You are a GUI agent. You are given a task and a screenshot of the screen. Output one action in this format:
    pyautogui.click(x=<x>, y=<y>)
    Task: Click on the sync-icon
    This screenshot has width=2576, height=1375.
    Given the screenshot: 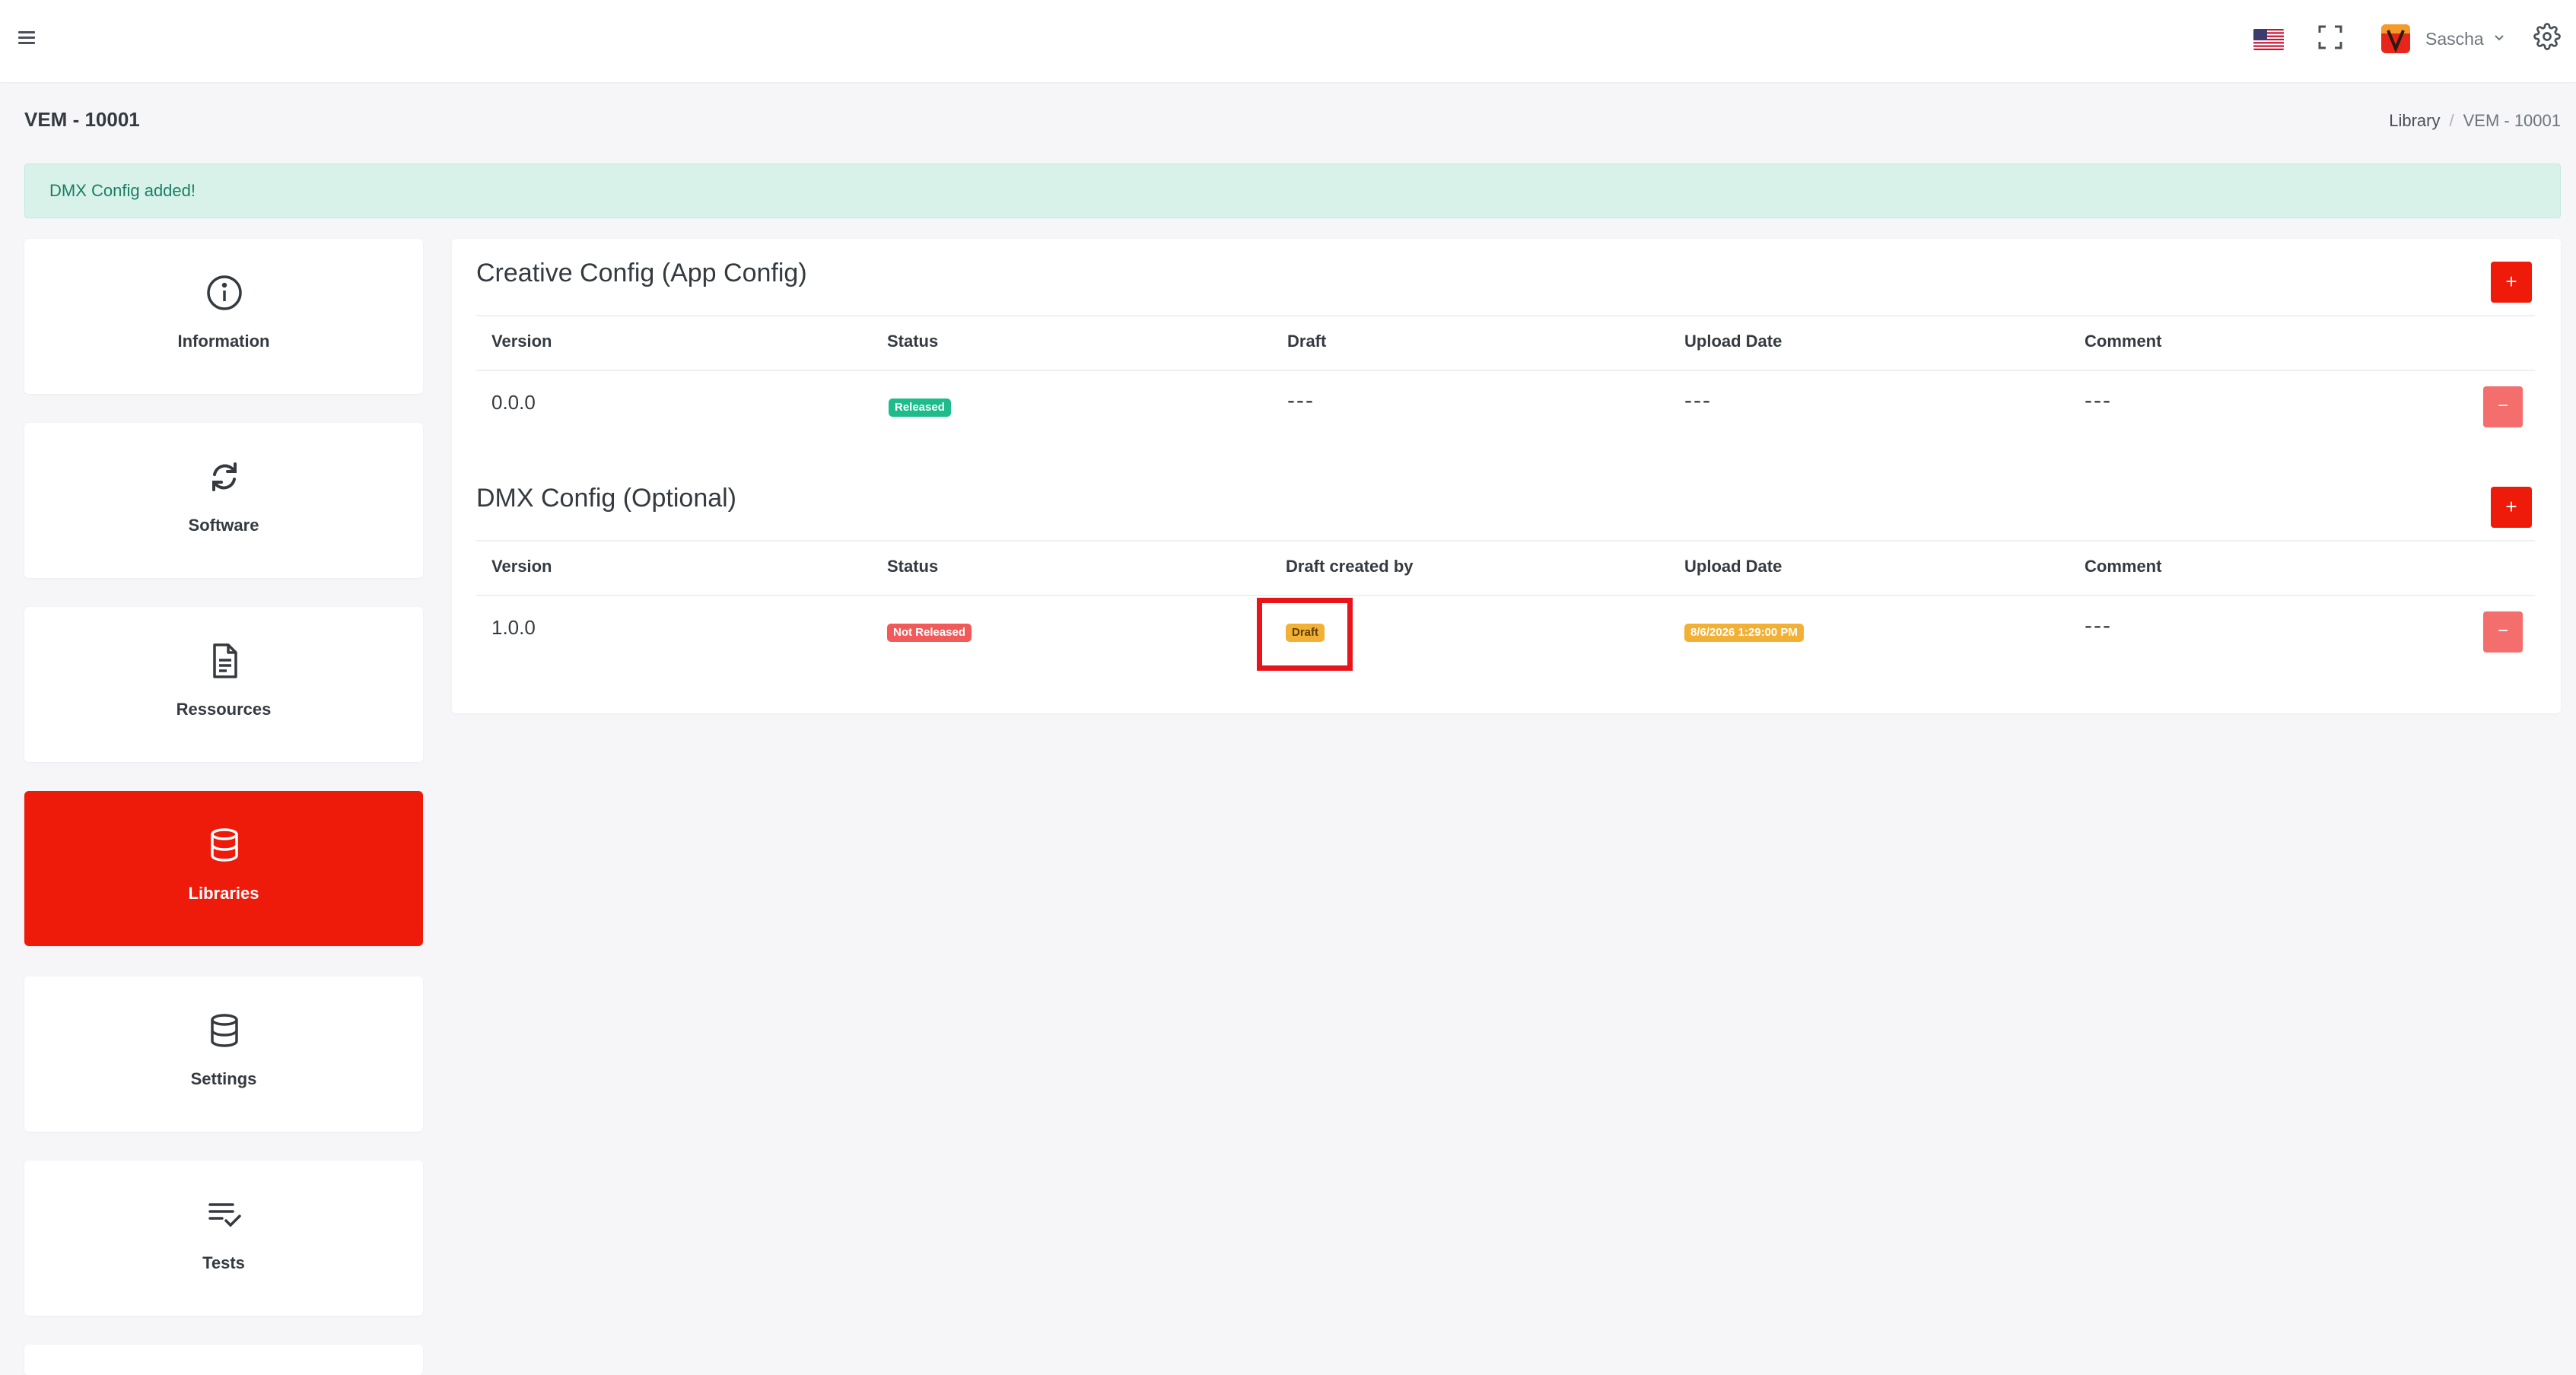 What is the action you would take?
    pyautogui.click(x=224, y=477)
    